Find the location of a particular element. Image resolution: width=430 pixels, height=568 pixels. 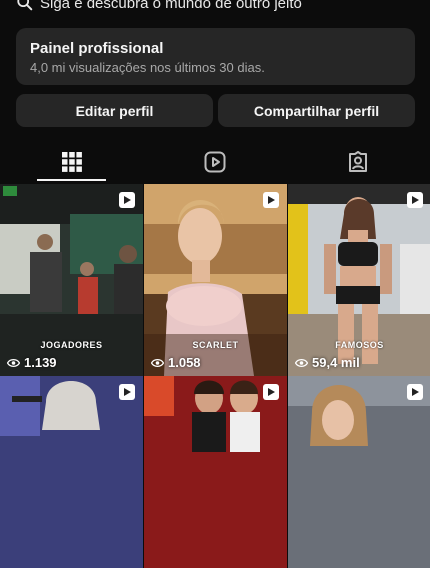

tab-tagged is located at coordinates (357, 162).